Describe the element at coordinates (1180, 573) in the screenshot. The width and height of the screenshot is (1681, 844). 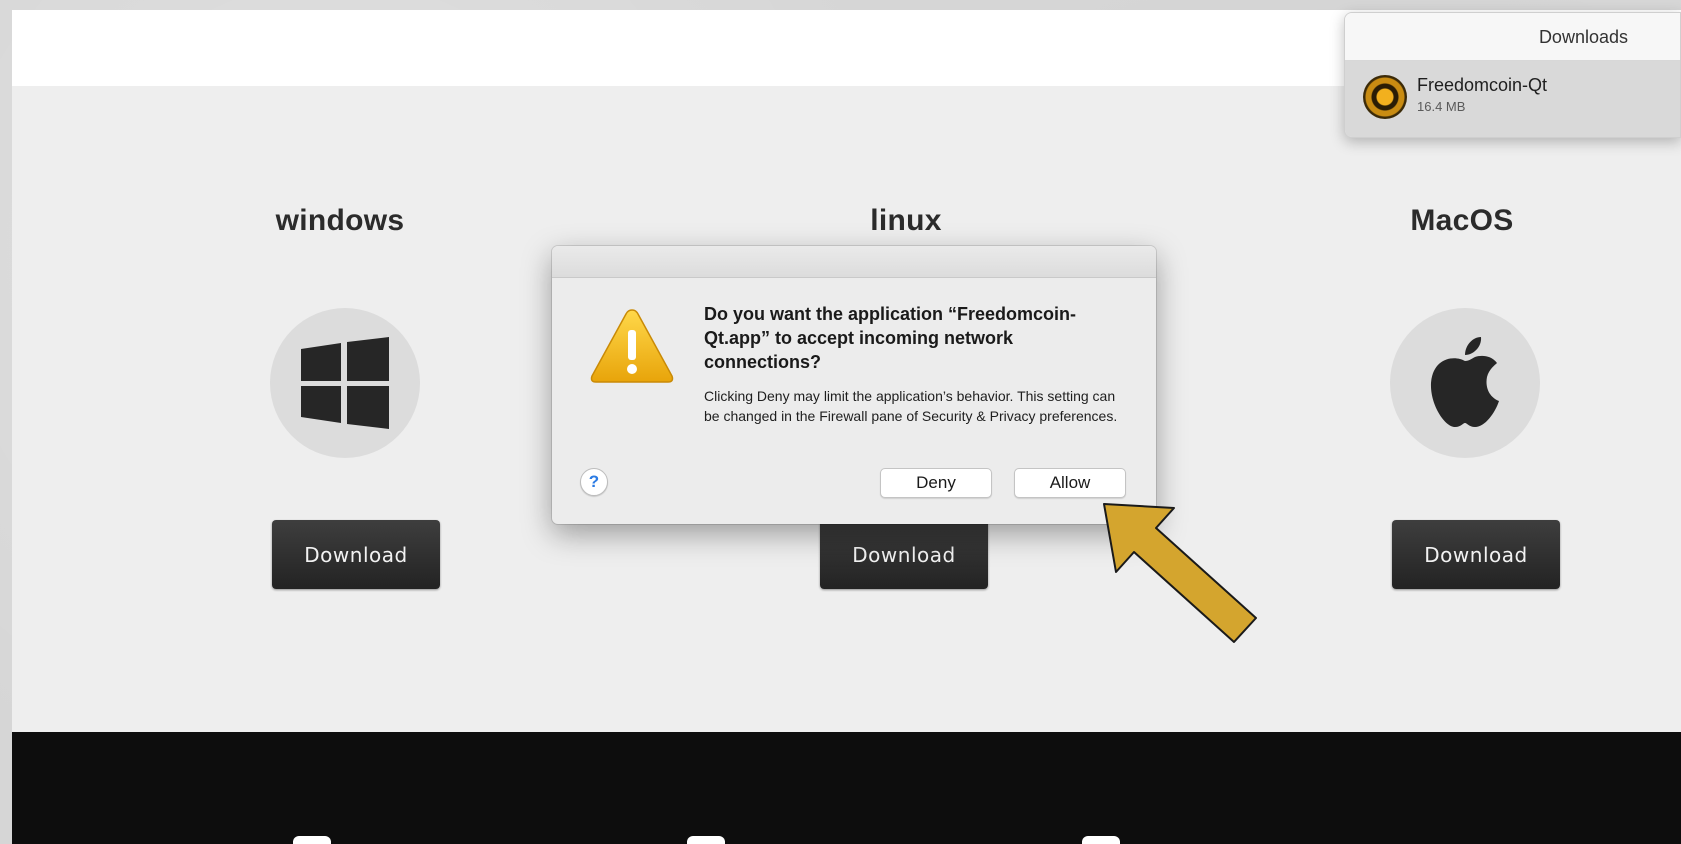
I see `annotation-arrow-icon` at that location.